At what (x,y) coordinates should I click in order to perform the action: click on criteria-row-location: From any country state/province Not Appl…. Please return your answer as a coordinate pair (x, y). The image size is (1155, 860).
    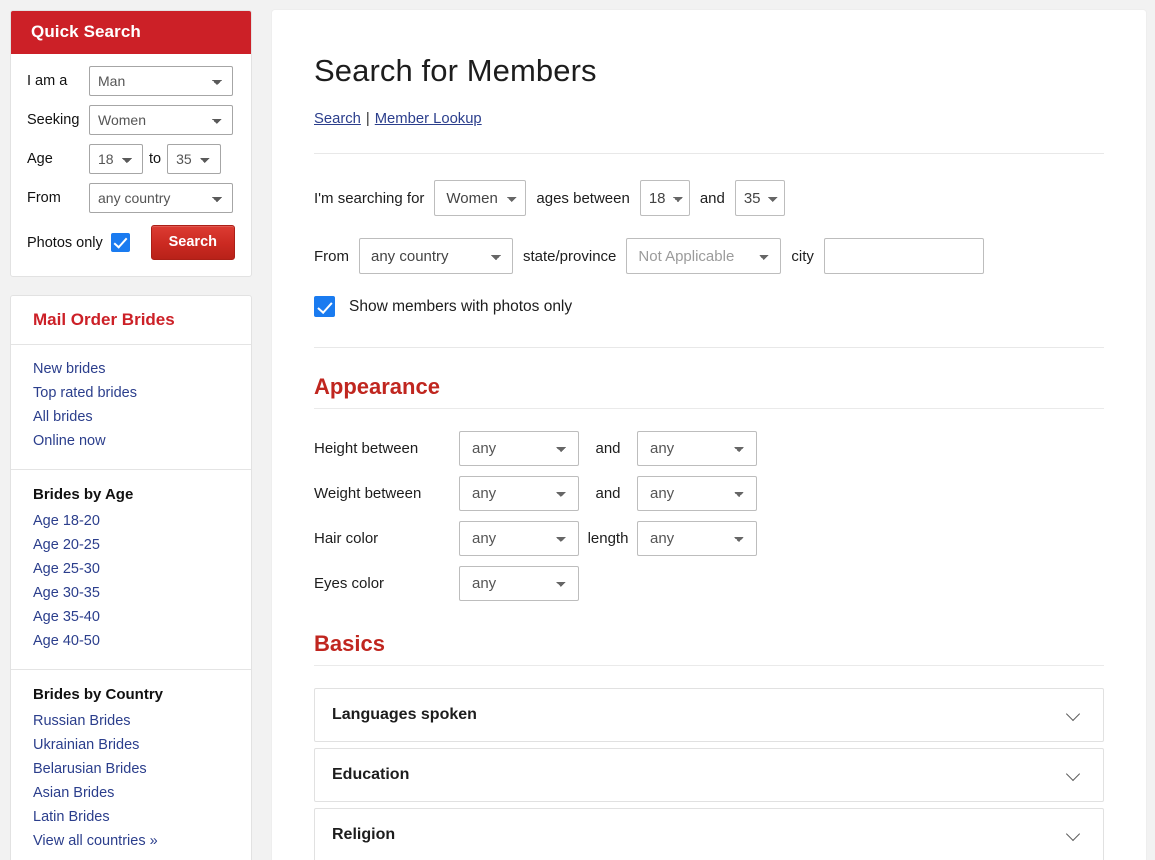
    Looking at the image, I should click on (709, 256).